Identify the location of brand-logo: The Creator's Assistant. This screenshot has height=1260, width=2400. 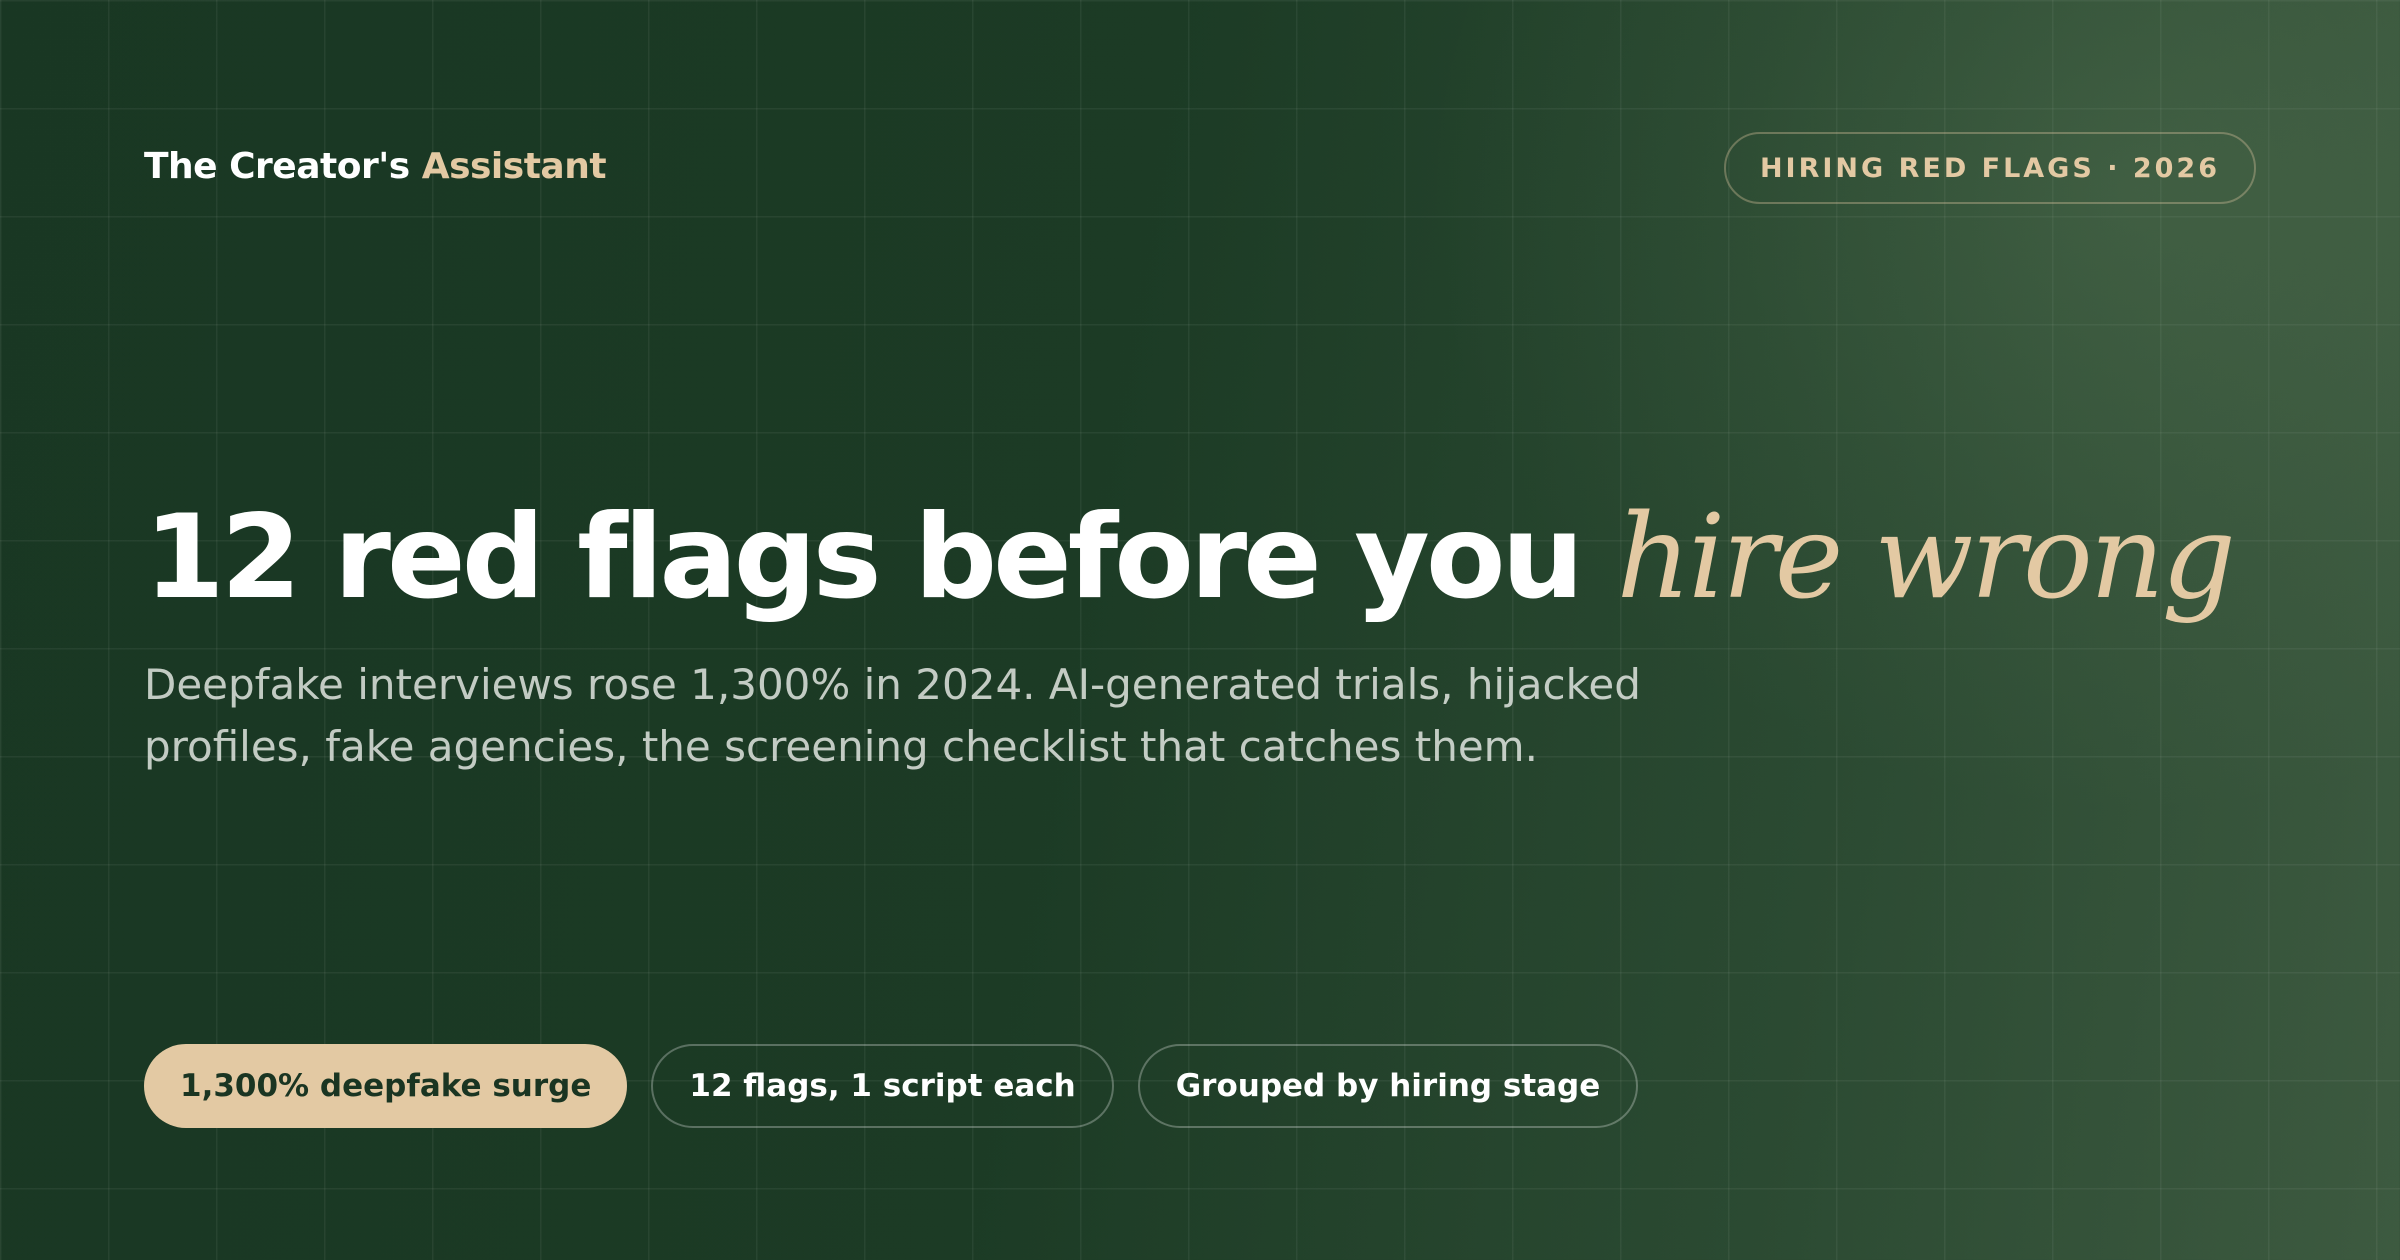
(375, 166).